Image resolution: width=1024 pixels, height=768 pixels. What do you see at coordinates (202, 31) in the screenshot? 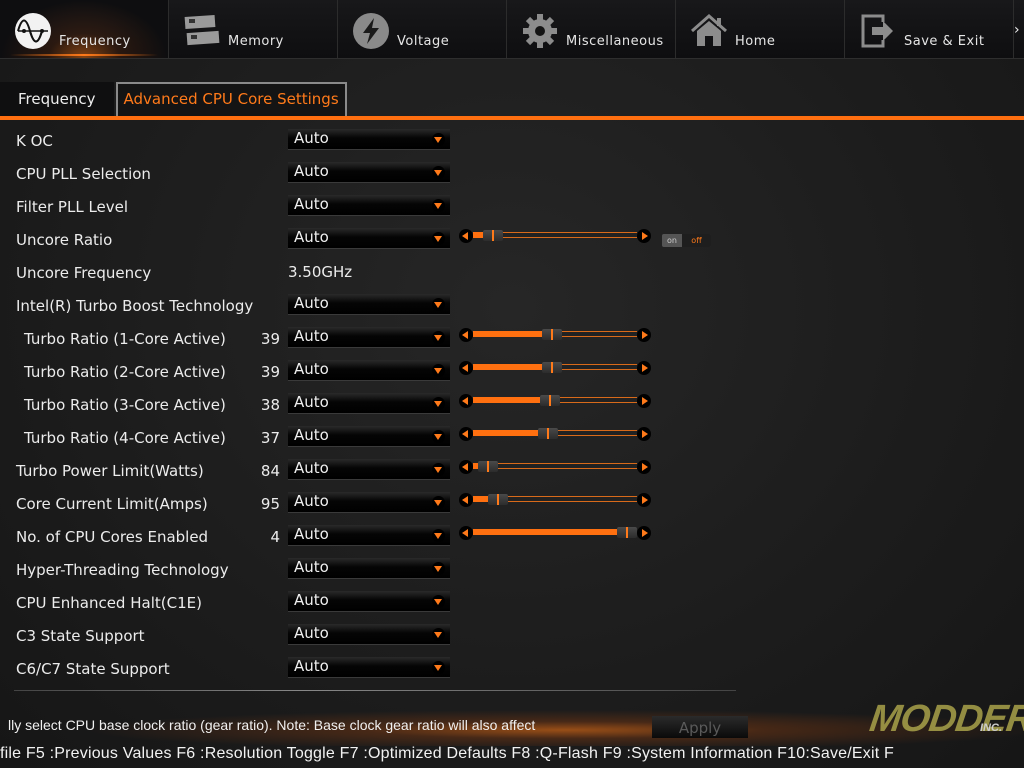
I see `memory-icon` at bounding box center [202, 31].